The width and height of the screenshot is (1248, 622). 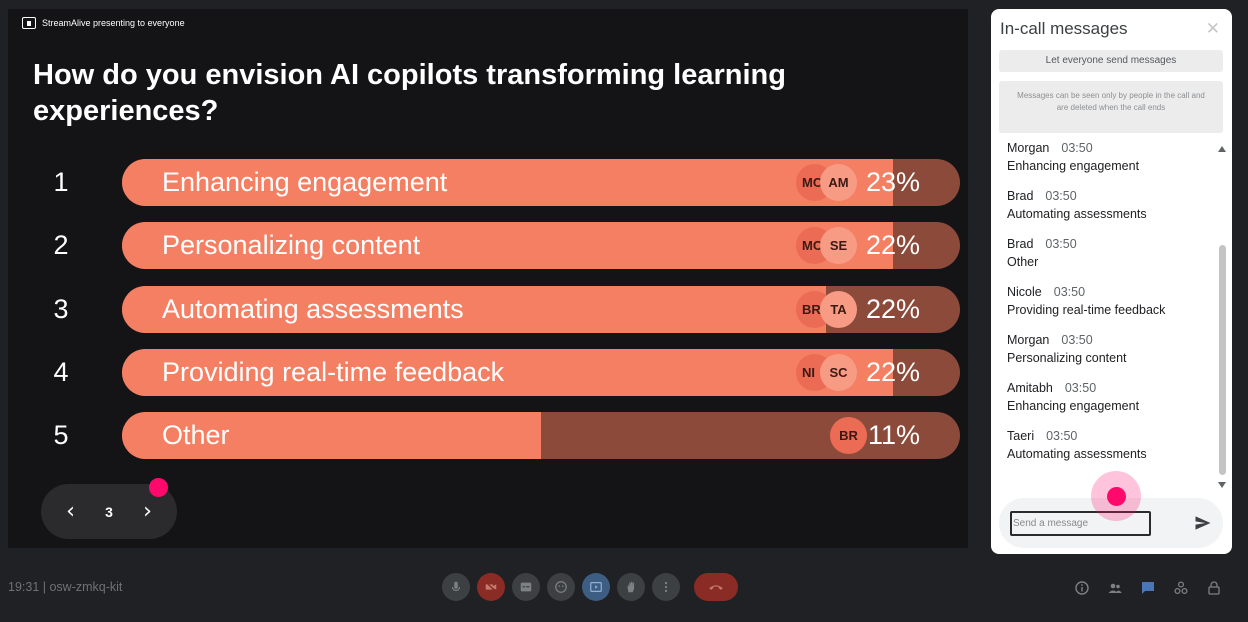 I want to click on presenting-indicator: StreamAlive presenting to everyone, so click(x=103, y=23).